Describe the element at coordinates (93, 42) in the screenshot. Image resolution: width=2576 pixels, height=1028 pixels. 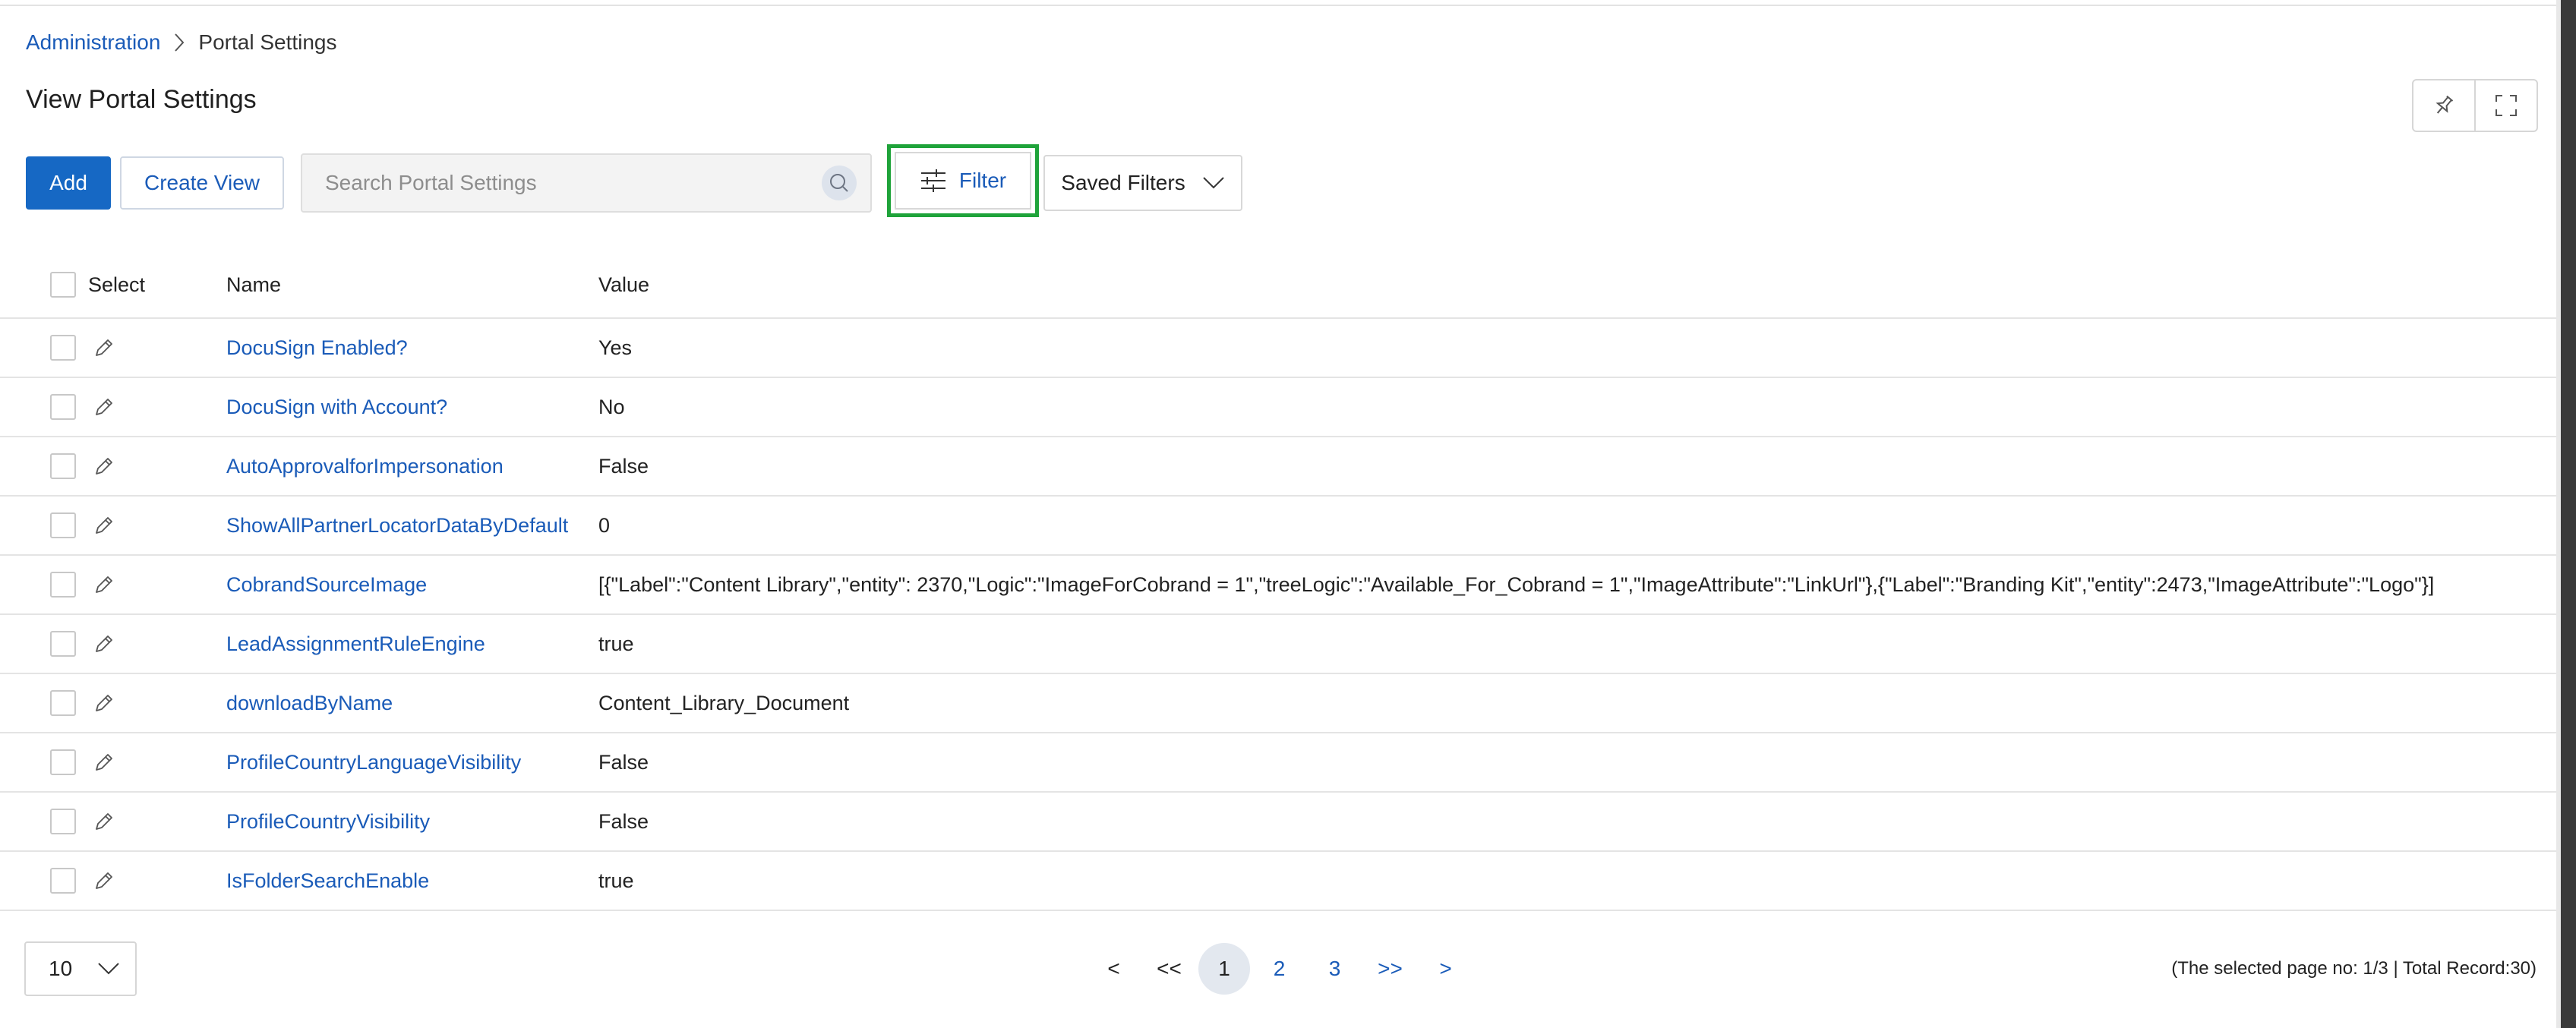
I see `breadcrumb-administration-link: Administration` at that location.